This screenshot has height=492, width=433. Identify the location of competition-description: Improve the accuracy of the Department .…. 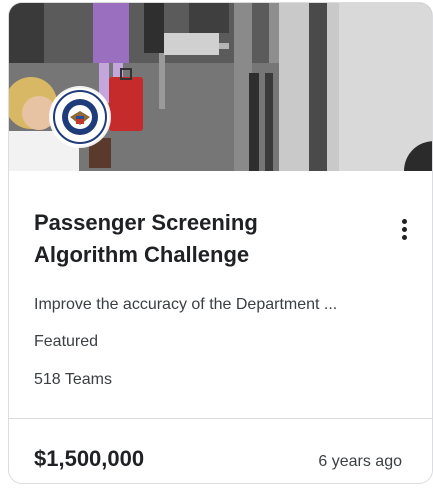
(186, 304).